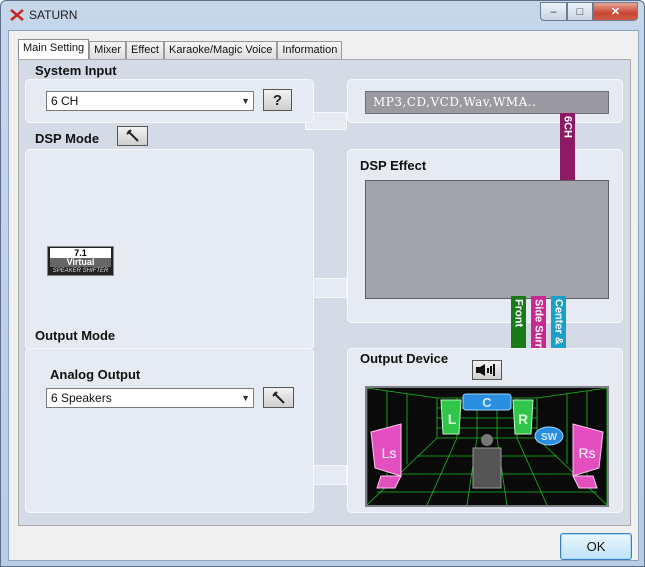 This screenshot has height=567, width=645. I want to click on system-input-value: 6 CH, so click(65, 101).